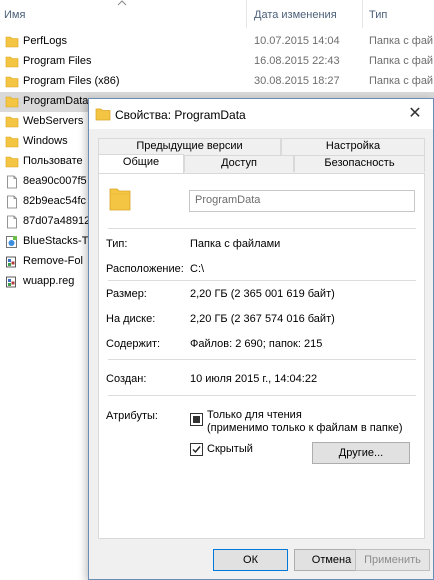 The height and width of the screenshot is (580, 434). Describe the element at coordinates (302, 201) in the screenshot. I see `folder-name-input: ProgramData` at that location.